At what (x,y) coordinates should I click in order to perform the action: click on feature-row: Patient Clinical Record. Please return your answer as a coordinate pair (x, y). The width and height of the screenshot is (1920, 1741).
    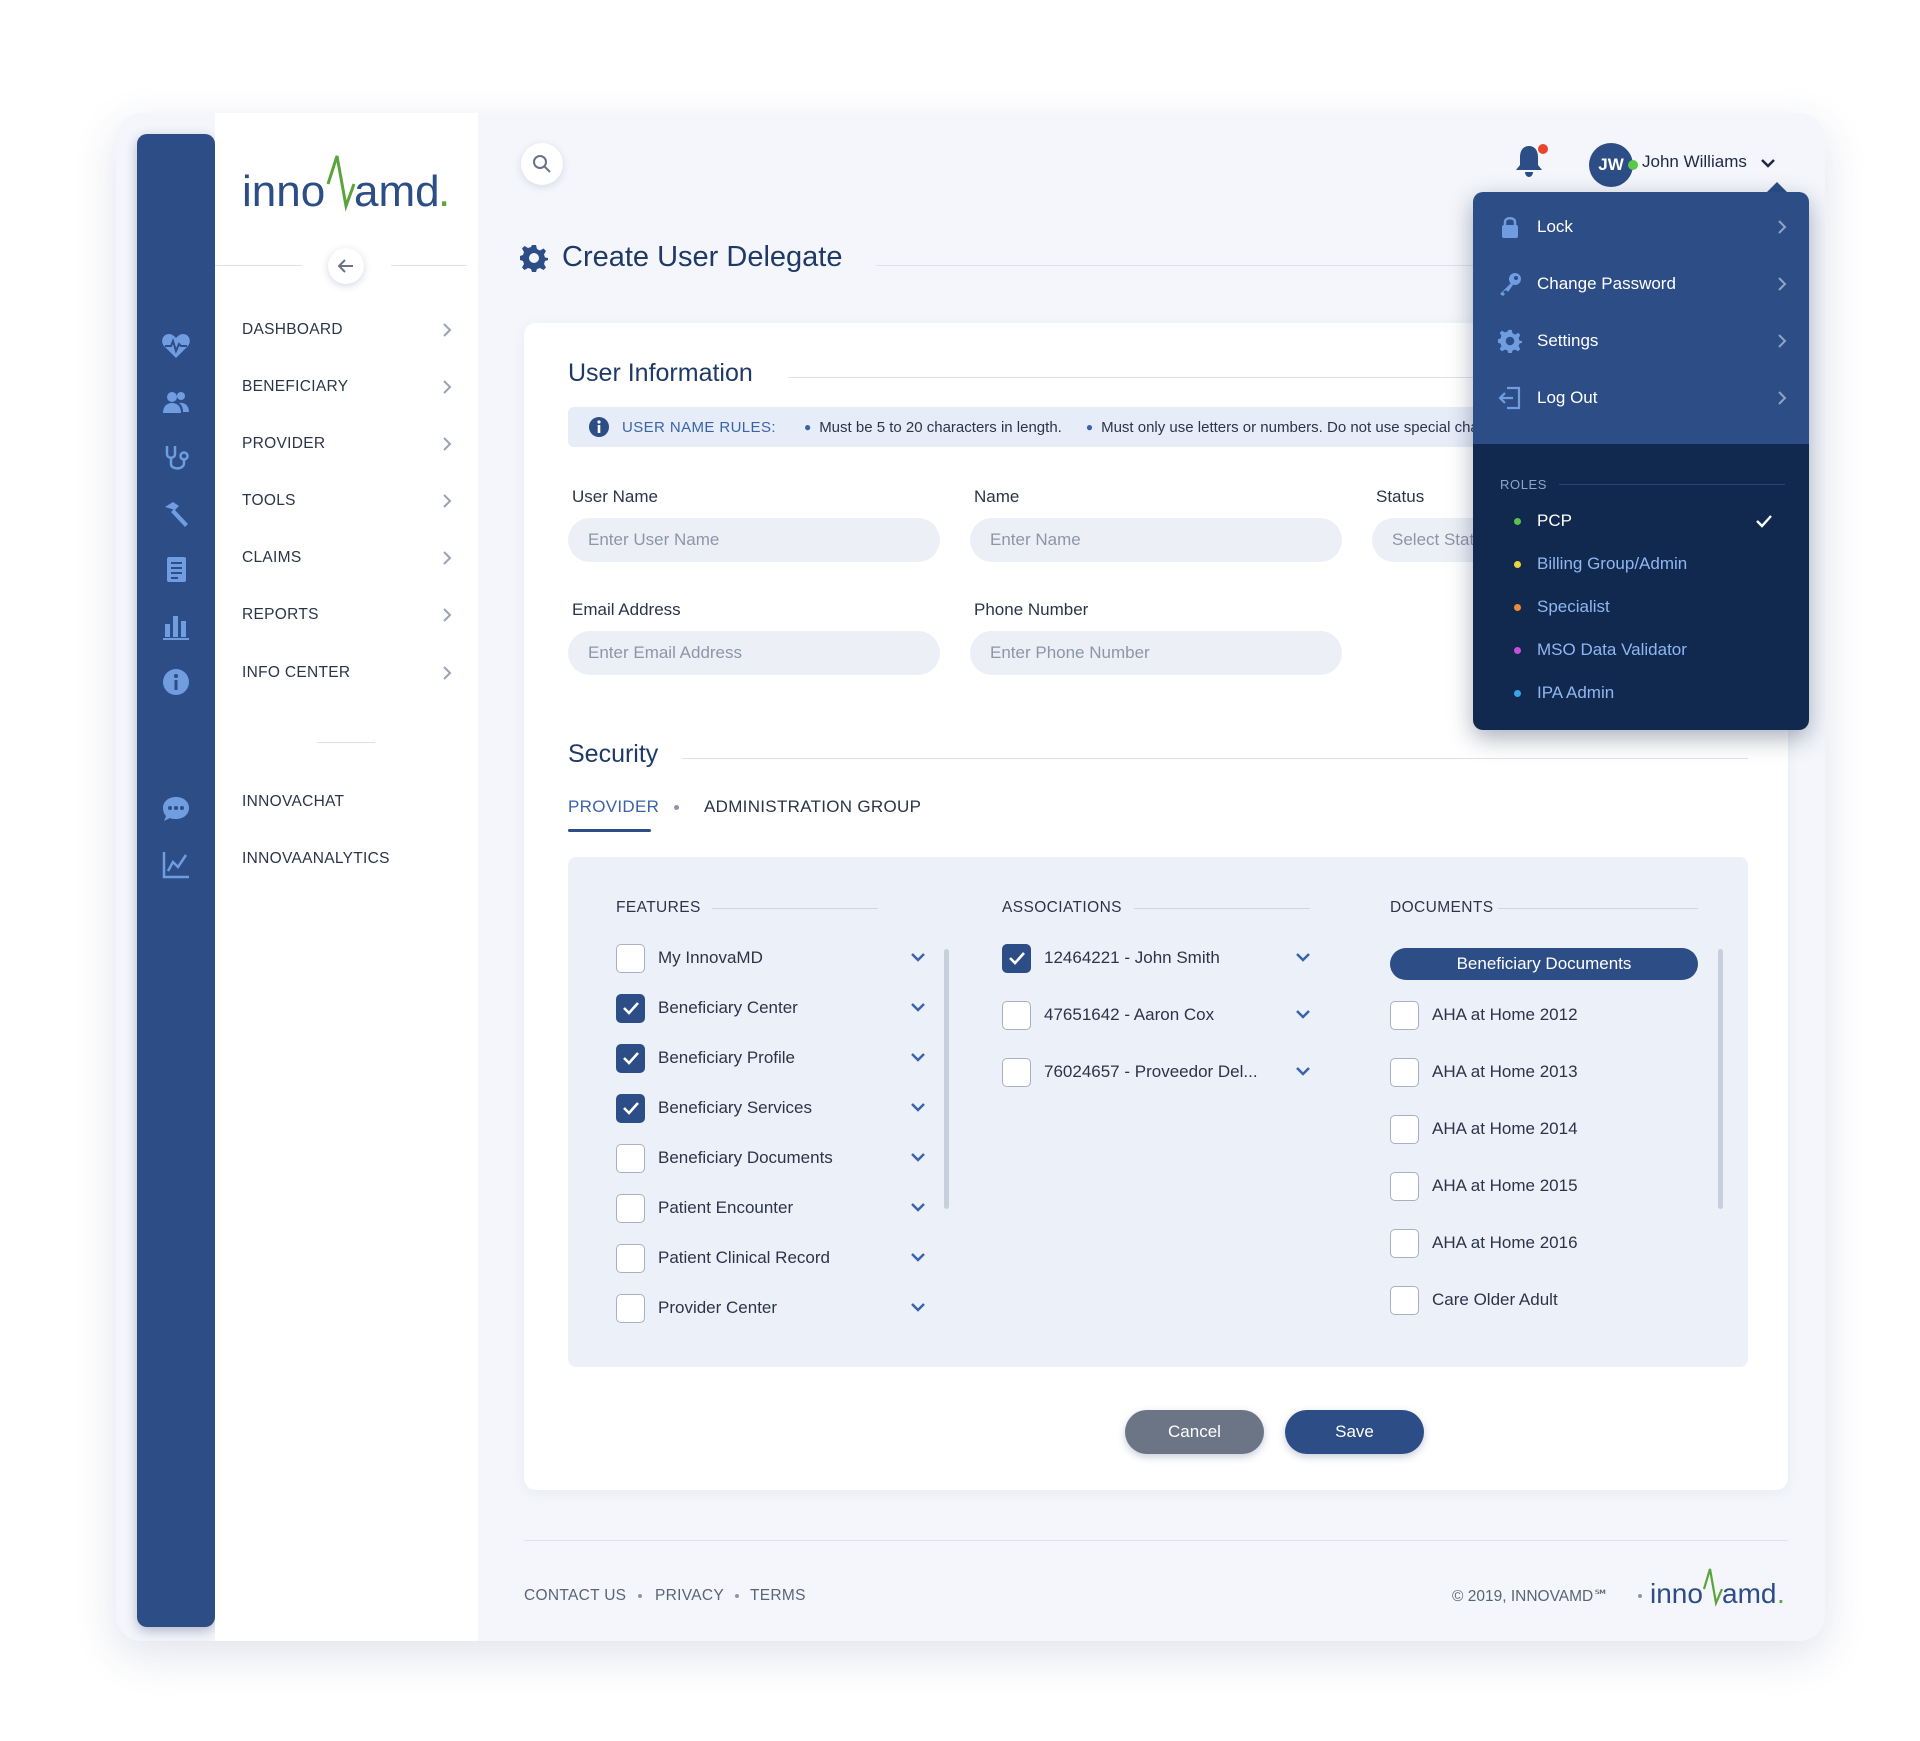
    Looking at the image, I should click on (723, 1258).